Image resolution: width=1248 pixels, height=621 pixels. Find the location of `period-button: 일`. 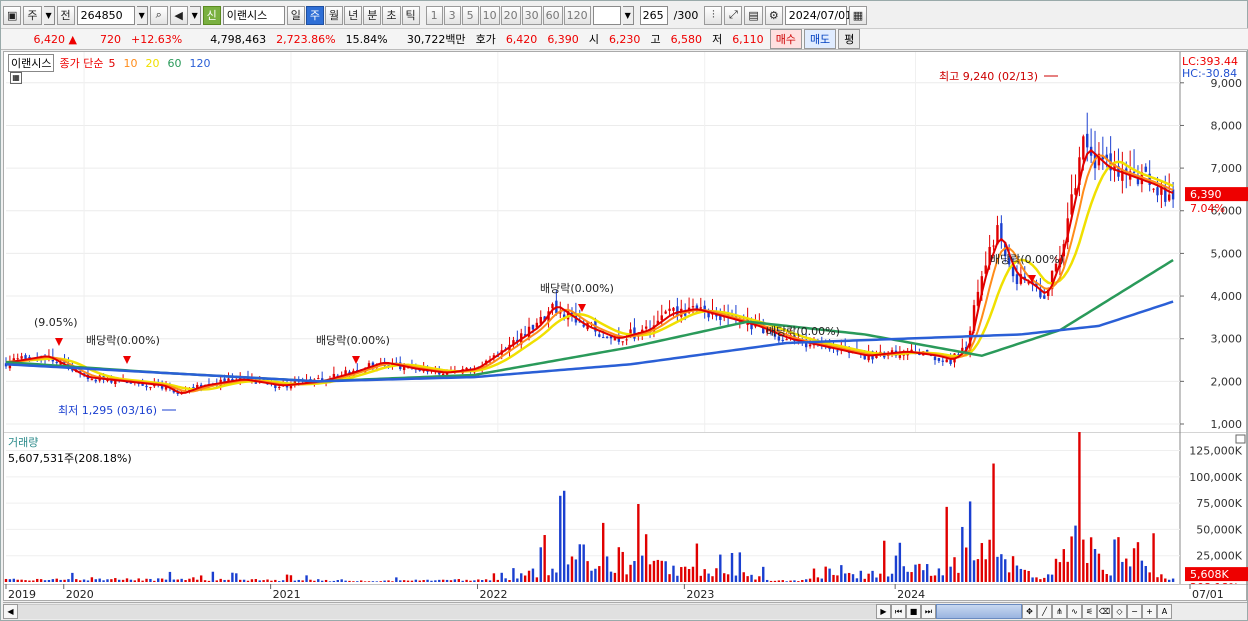

period-button: 일 is located at coordinates (295, 15).